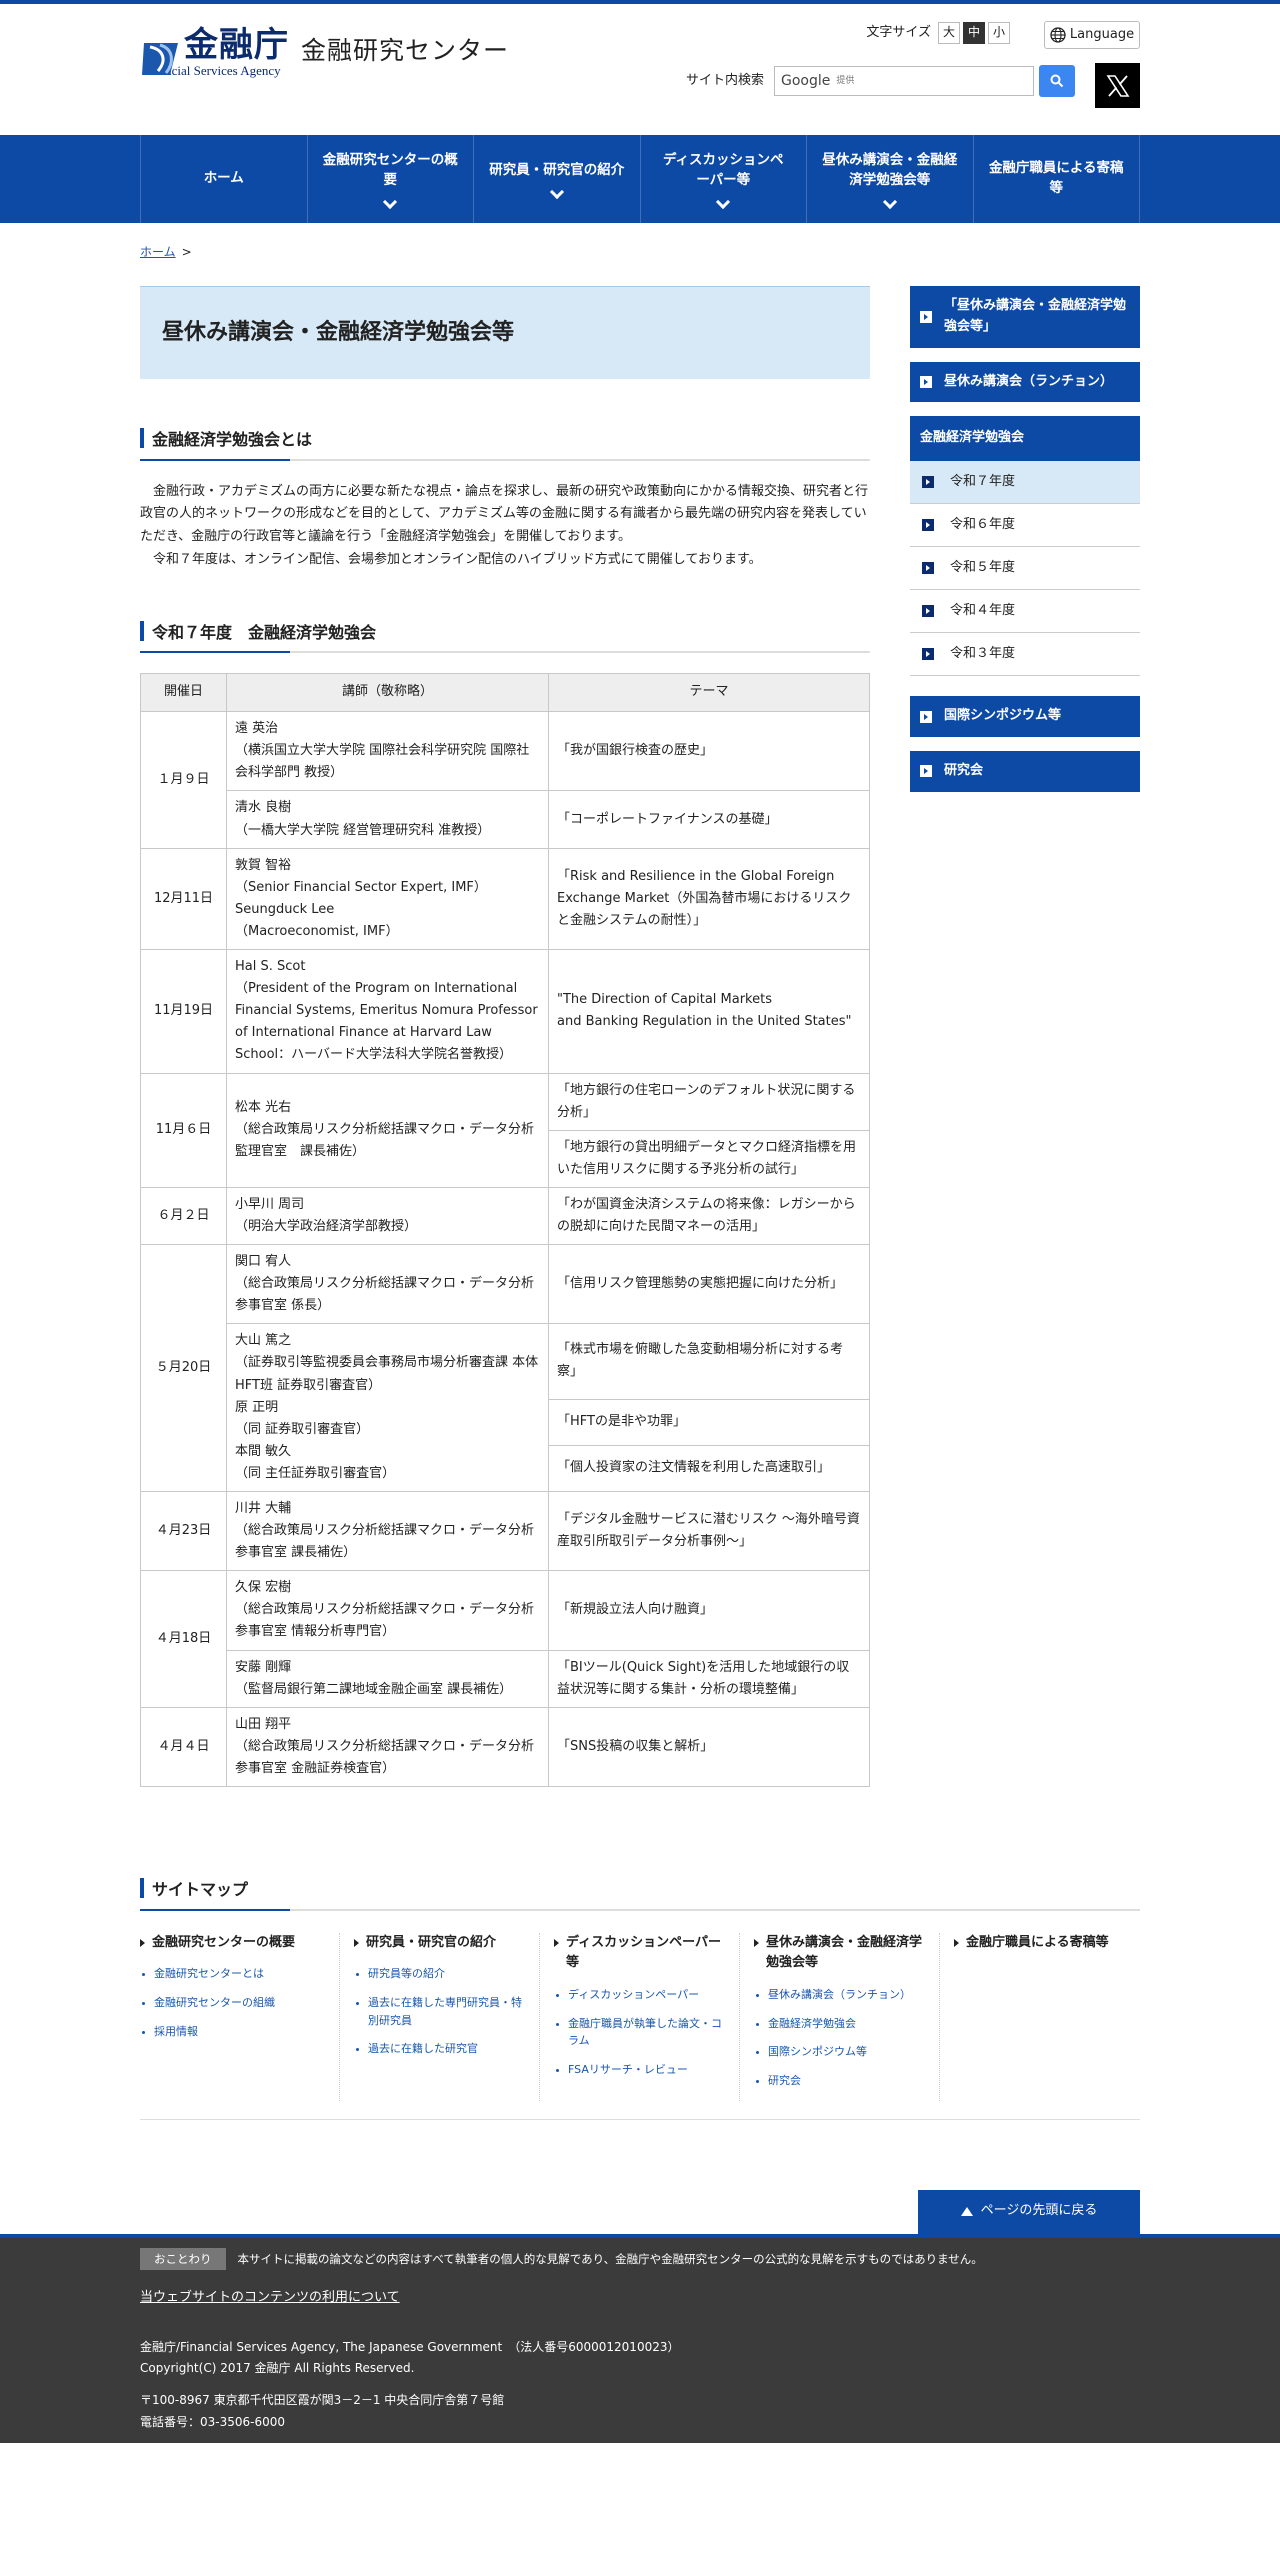 This screenshot has width=1280, height=2554. I want to click on sitemap-link: 金融研究センターとは, so click(234, 1974).